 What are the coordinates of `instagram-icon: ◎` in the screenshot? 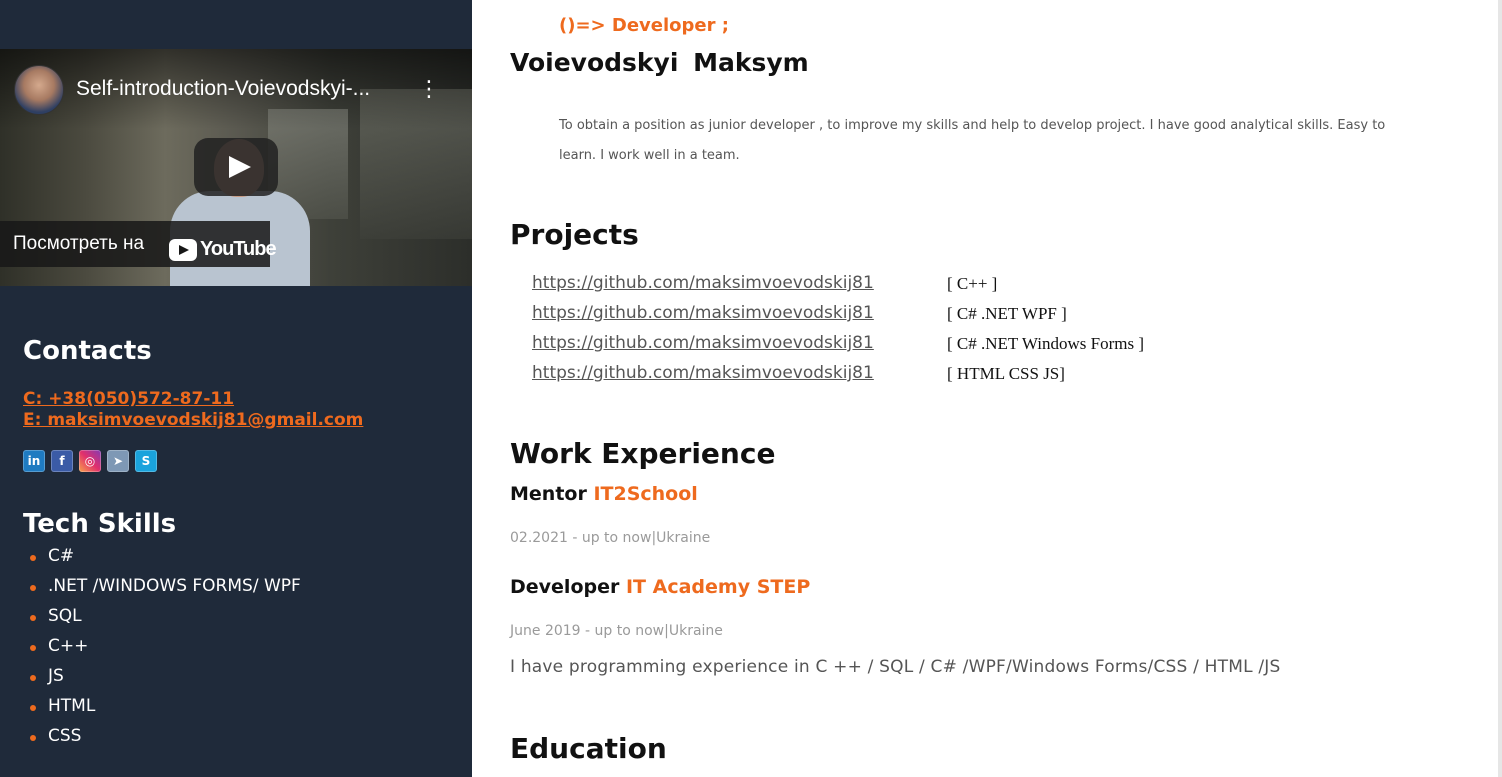 It's located at (90, 461).